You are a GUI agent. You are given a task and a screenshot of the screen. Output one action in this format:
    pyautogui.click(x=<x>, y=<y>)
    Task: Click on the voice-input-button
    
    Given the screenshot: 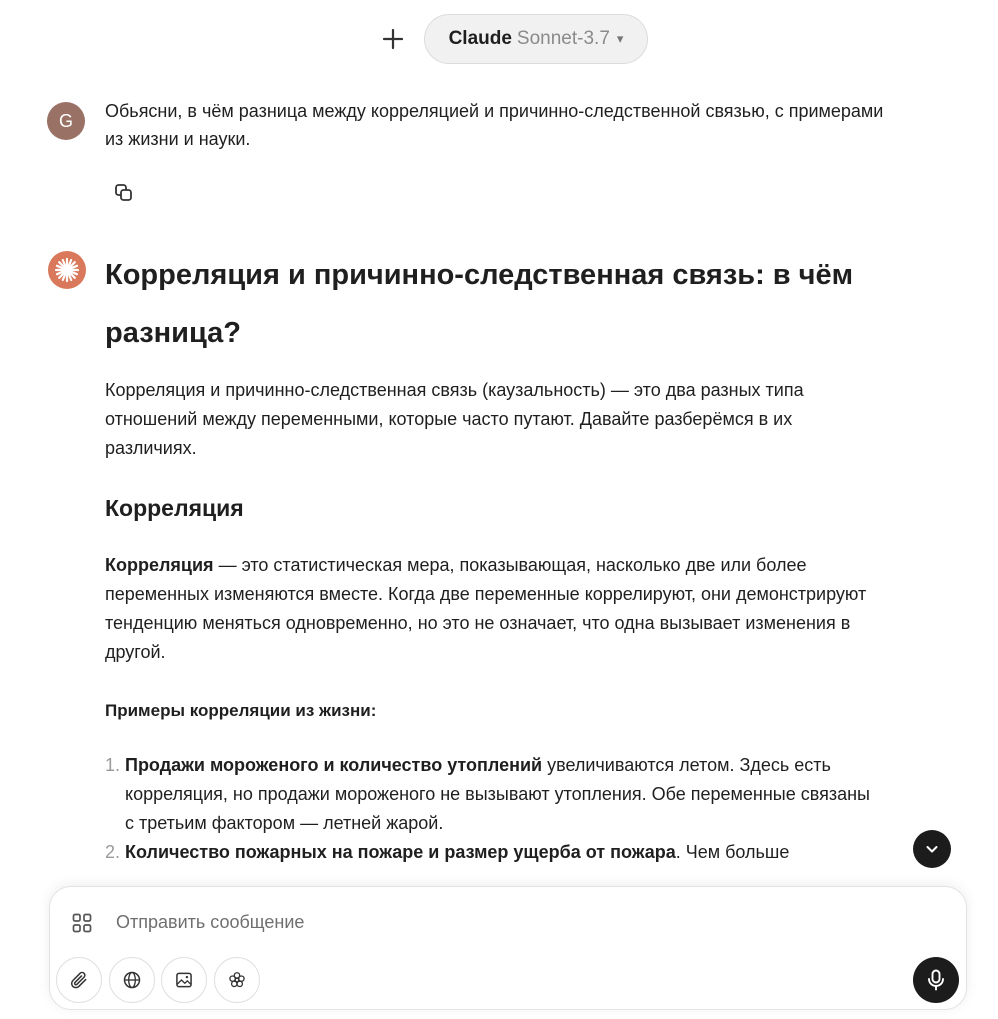 What is the action you would take?
    pyautogui.click(x=936, y=980)
    